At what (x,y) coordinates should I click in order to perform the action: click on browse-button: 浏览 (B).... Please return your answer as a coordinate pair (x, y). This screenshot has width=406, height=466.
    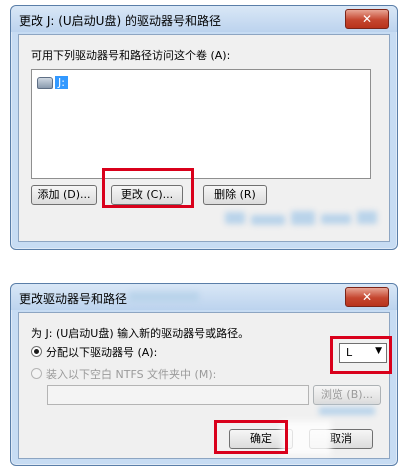
    Looking at the image, I should click on (347, 395).